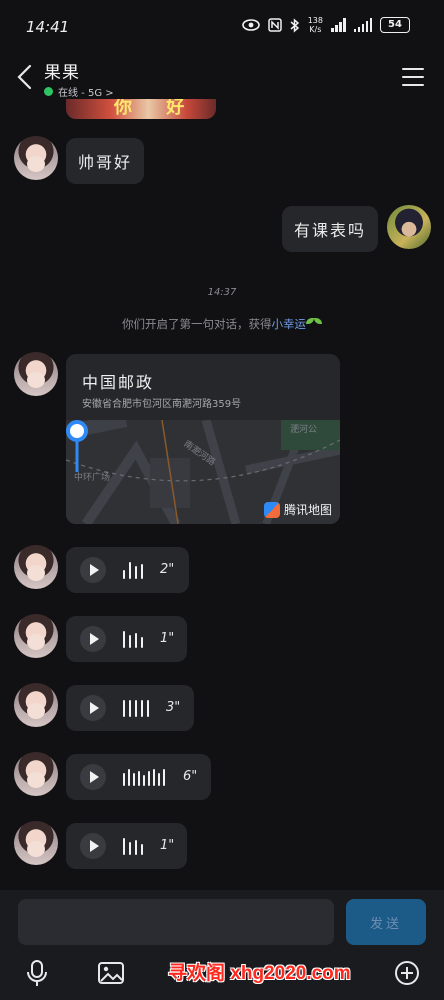 This screenshot has height=1000, width=444. I want to click on voice-duration: 2", so click(167, 569).